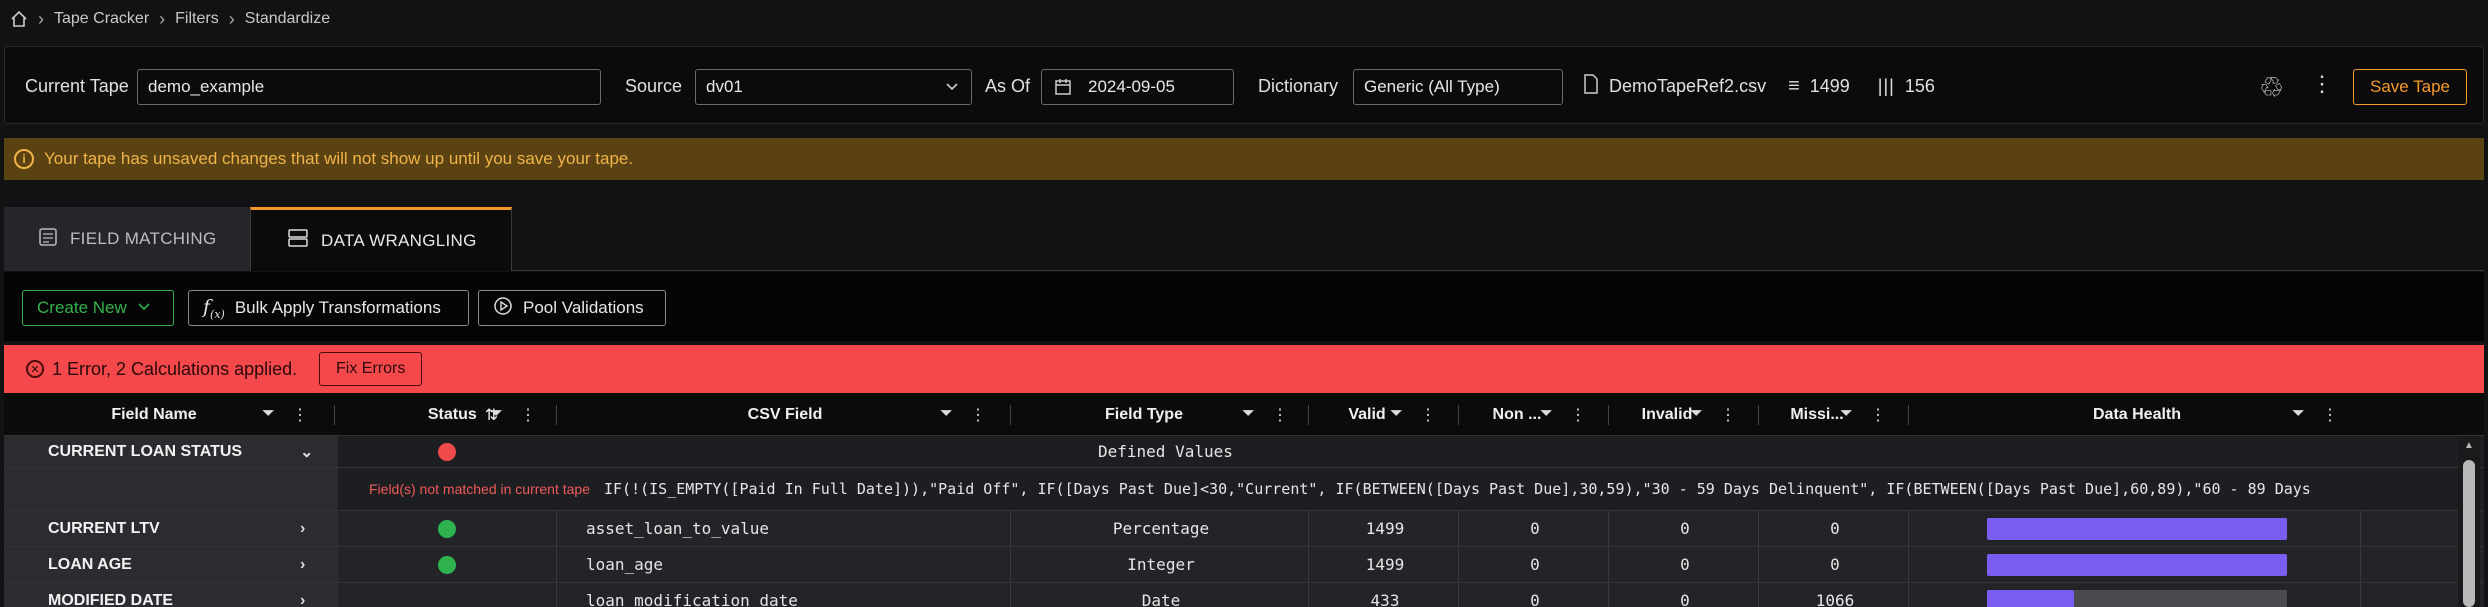 The height and width of the screenshot is (607, 2488). I want to click on column-header-field-type: Field Type, so click(1144, 414).